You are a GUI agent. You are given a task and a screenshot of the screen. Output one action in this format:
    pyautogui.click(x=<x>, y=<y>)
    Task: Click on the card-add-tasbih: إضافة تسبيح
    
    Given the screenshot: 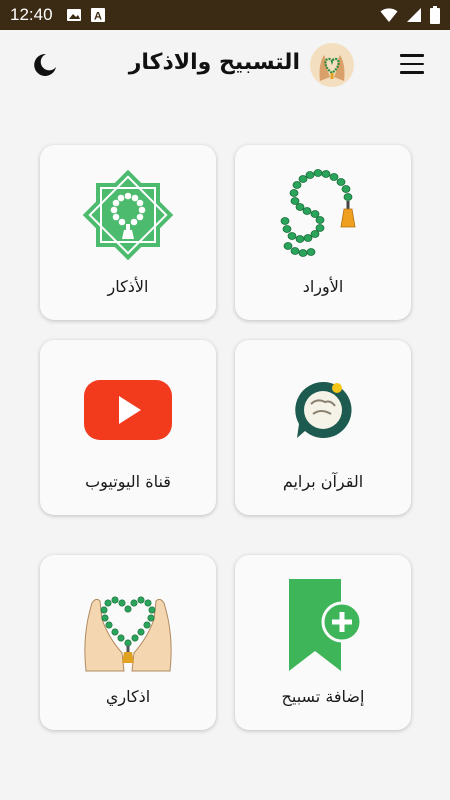 What is the action you would take?
    pyautogui.click(x=323, y=642)
    